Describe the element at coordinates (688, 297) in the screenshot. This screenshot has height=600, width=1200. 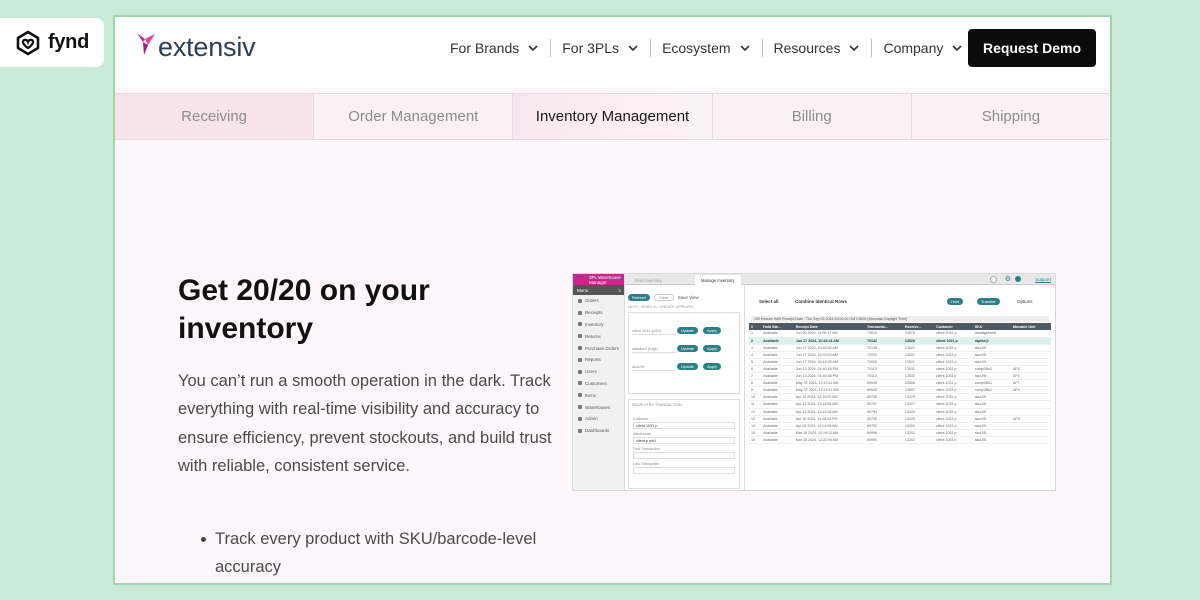
I see `app-save-view-button: Save View` at that location.